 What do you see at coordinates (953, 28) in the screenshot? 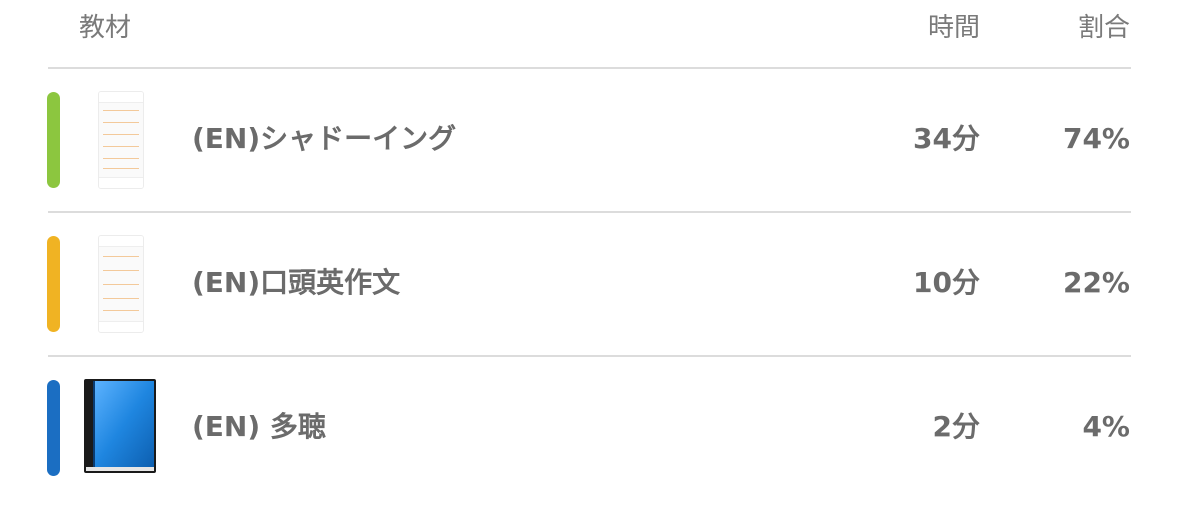
I see `column-header-time: 時間` at bounding box center [953, 28].